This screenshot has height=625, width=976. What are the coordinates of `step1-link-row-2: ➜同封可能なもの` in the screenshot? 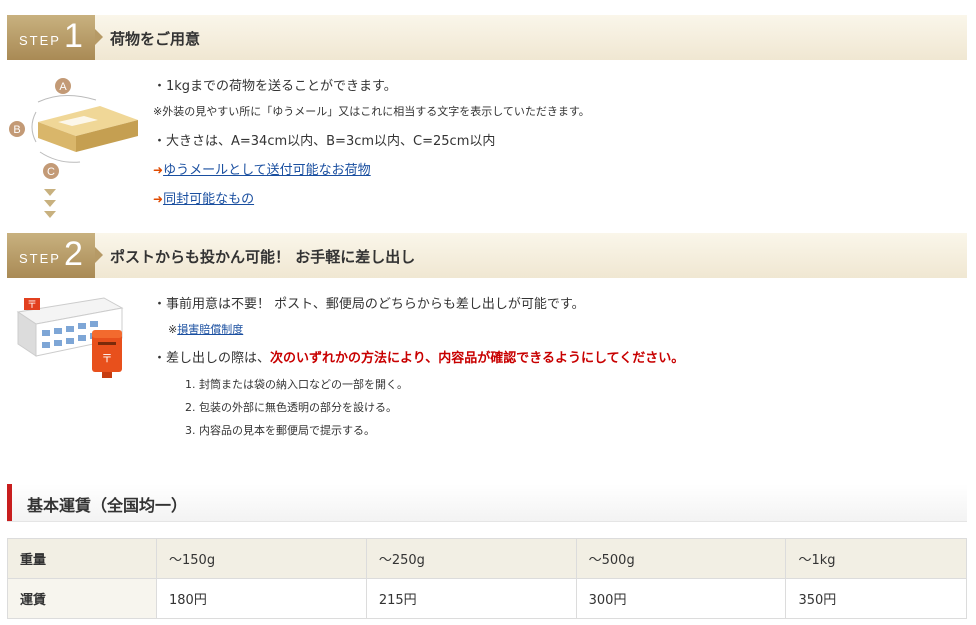 It's located at (203, 197).